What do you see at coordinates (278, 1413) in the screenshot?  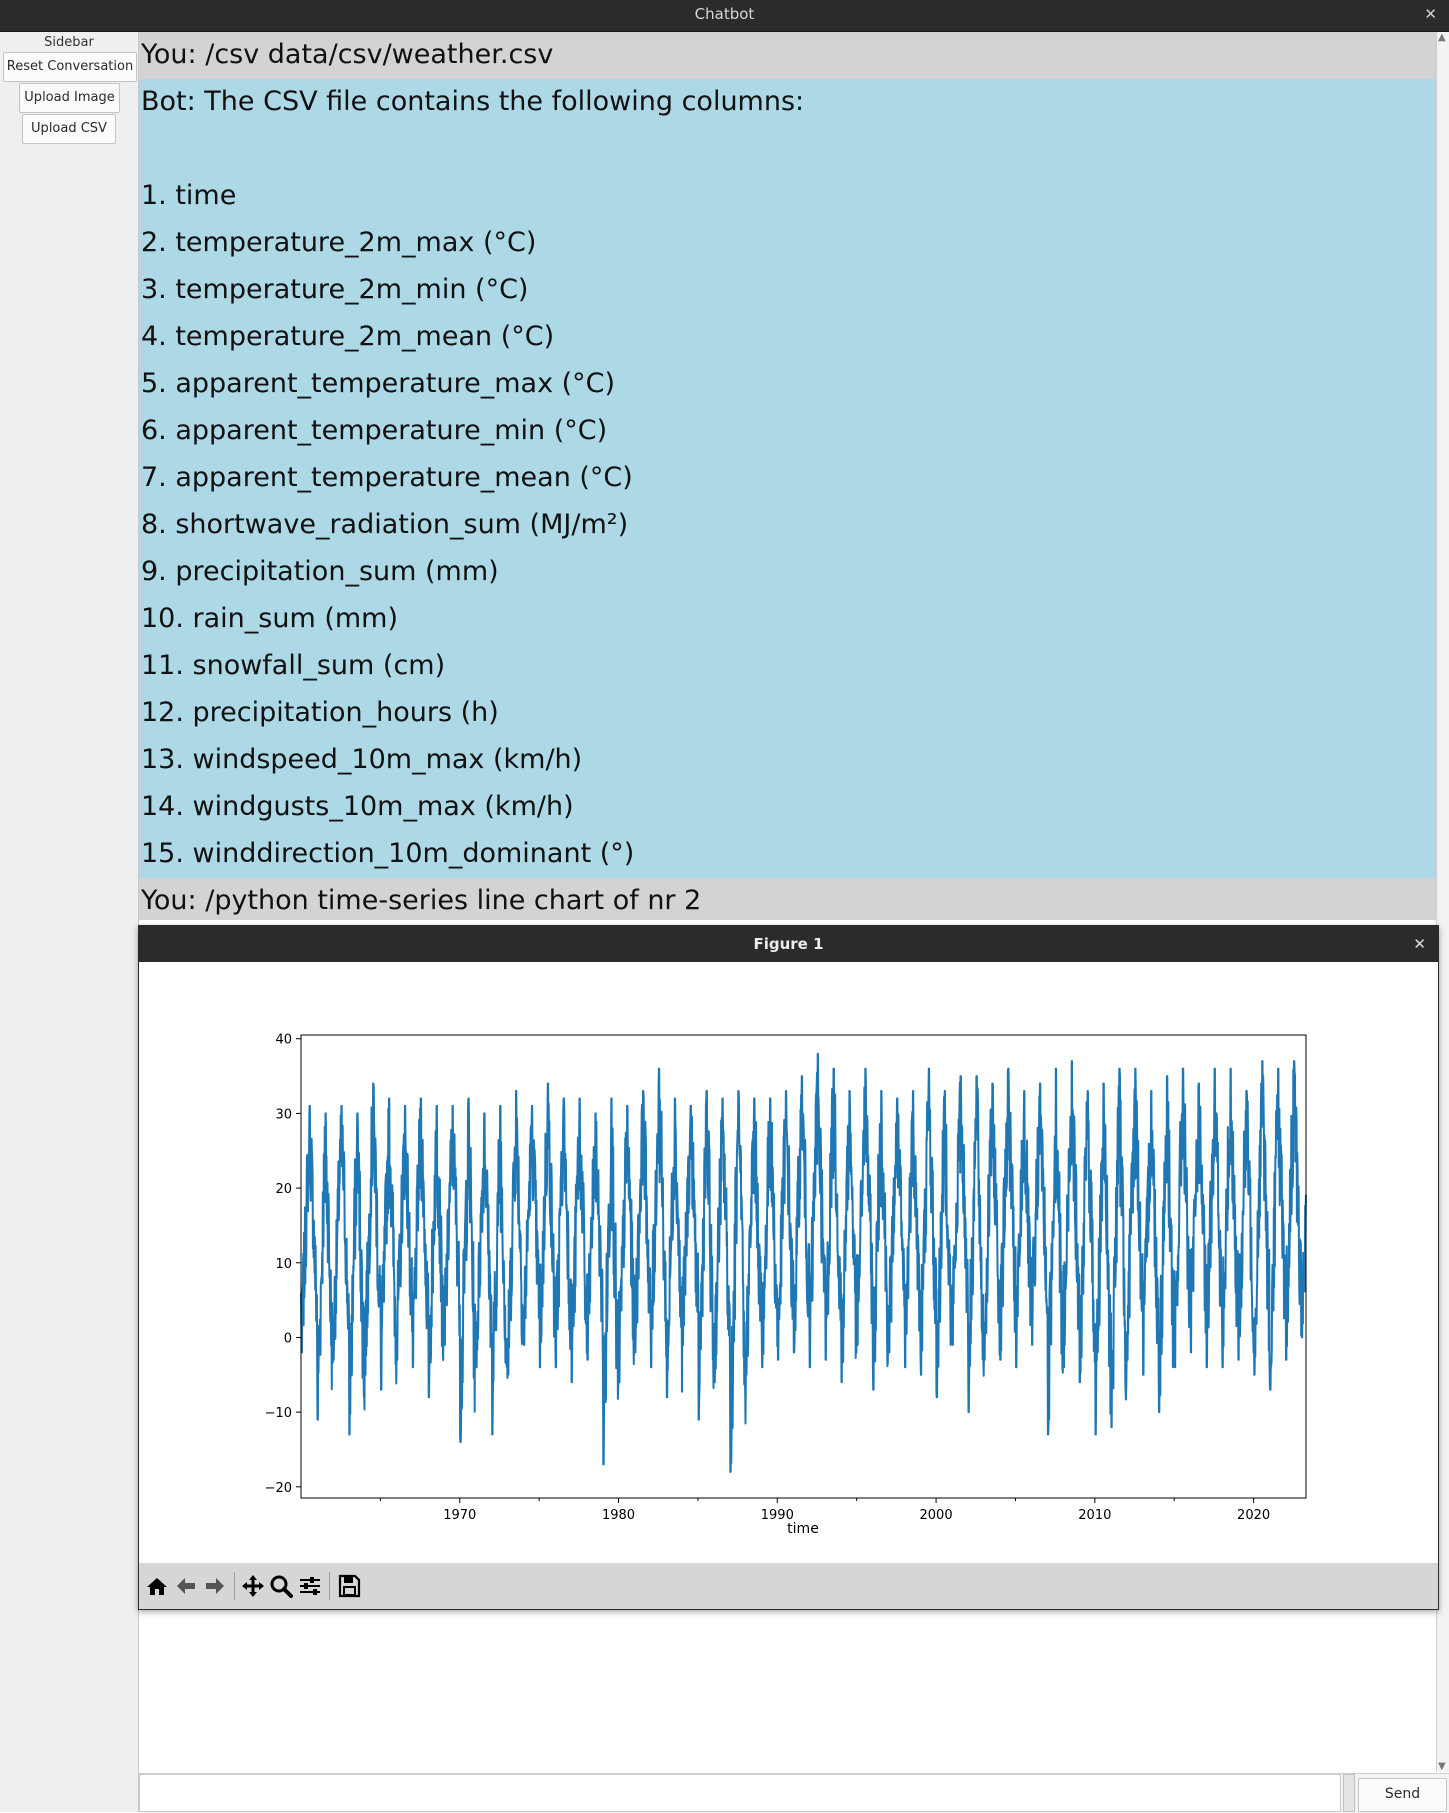 I see `y-tick-label: −10` at bounding box center [278, 1413].